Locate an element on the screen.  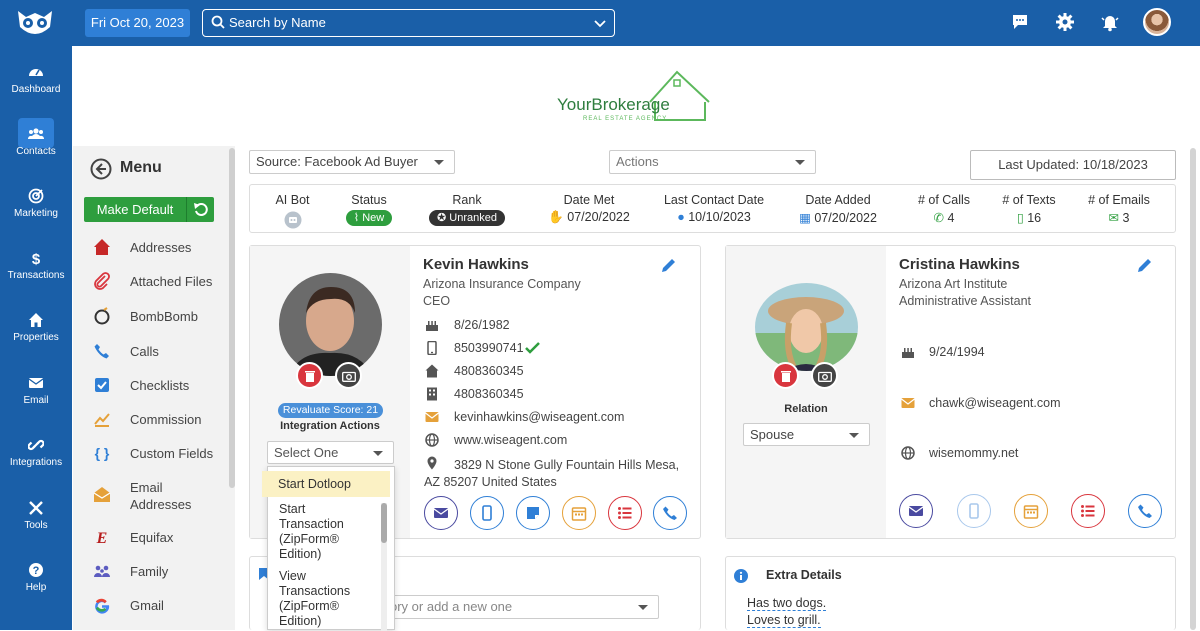
address-line2: AZ 85207 United States is located at coordinates (490, 482).